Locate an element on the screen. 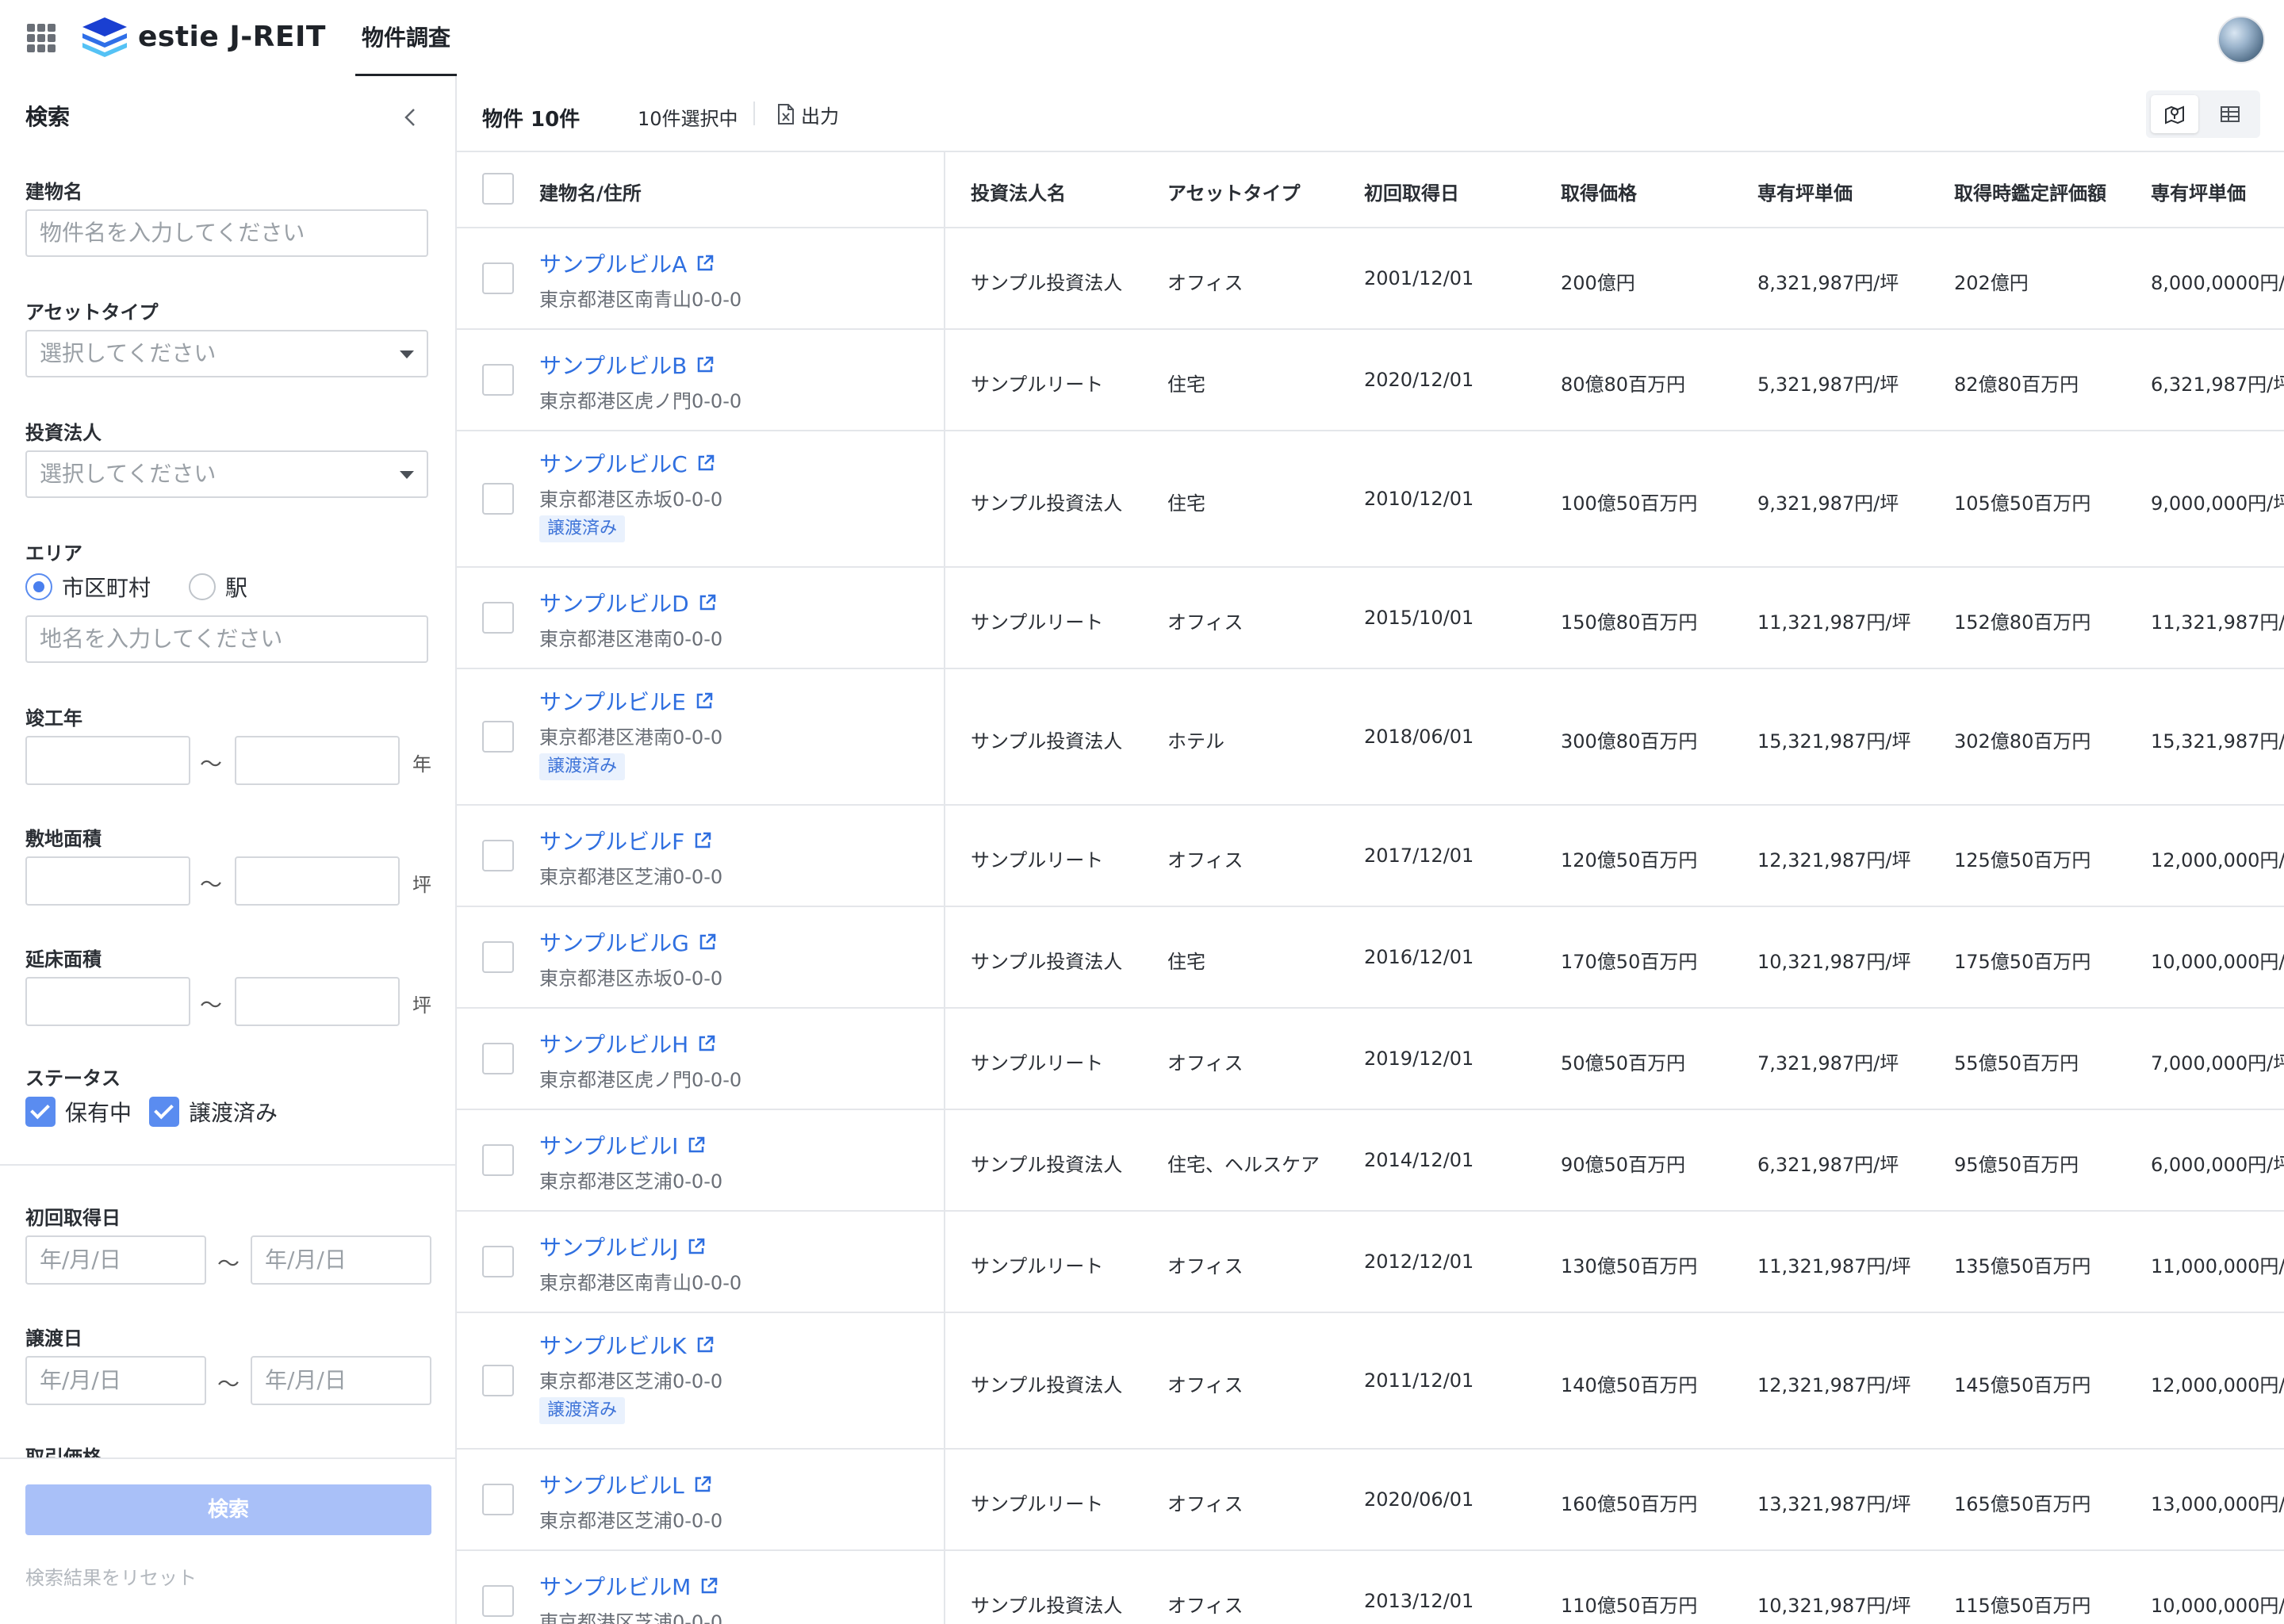 The image size is (2284, 1624). transfer-date-to: 年/月/日 is located at coordinates (341, 1380).